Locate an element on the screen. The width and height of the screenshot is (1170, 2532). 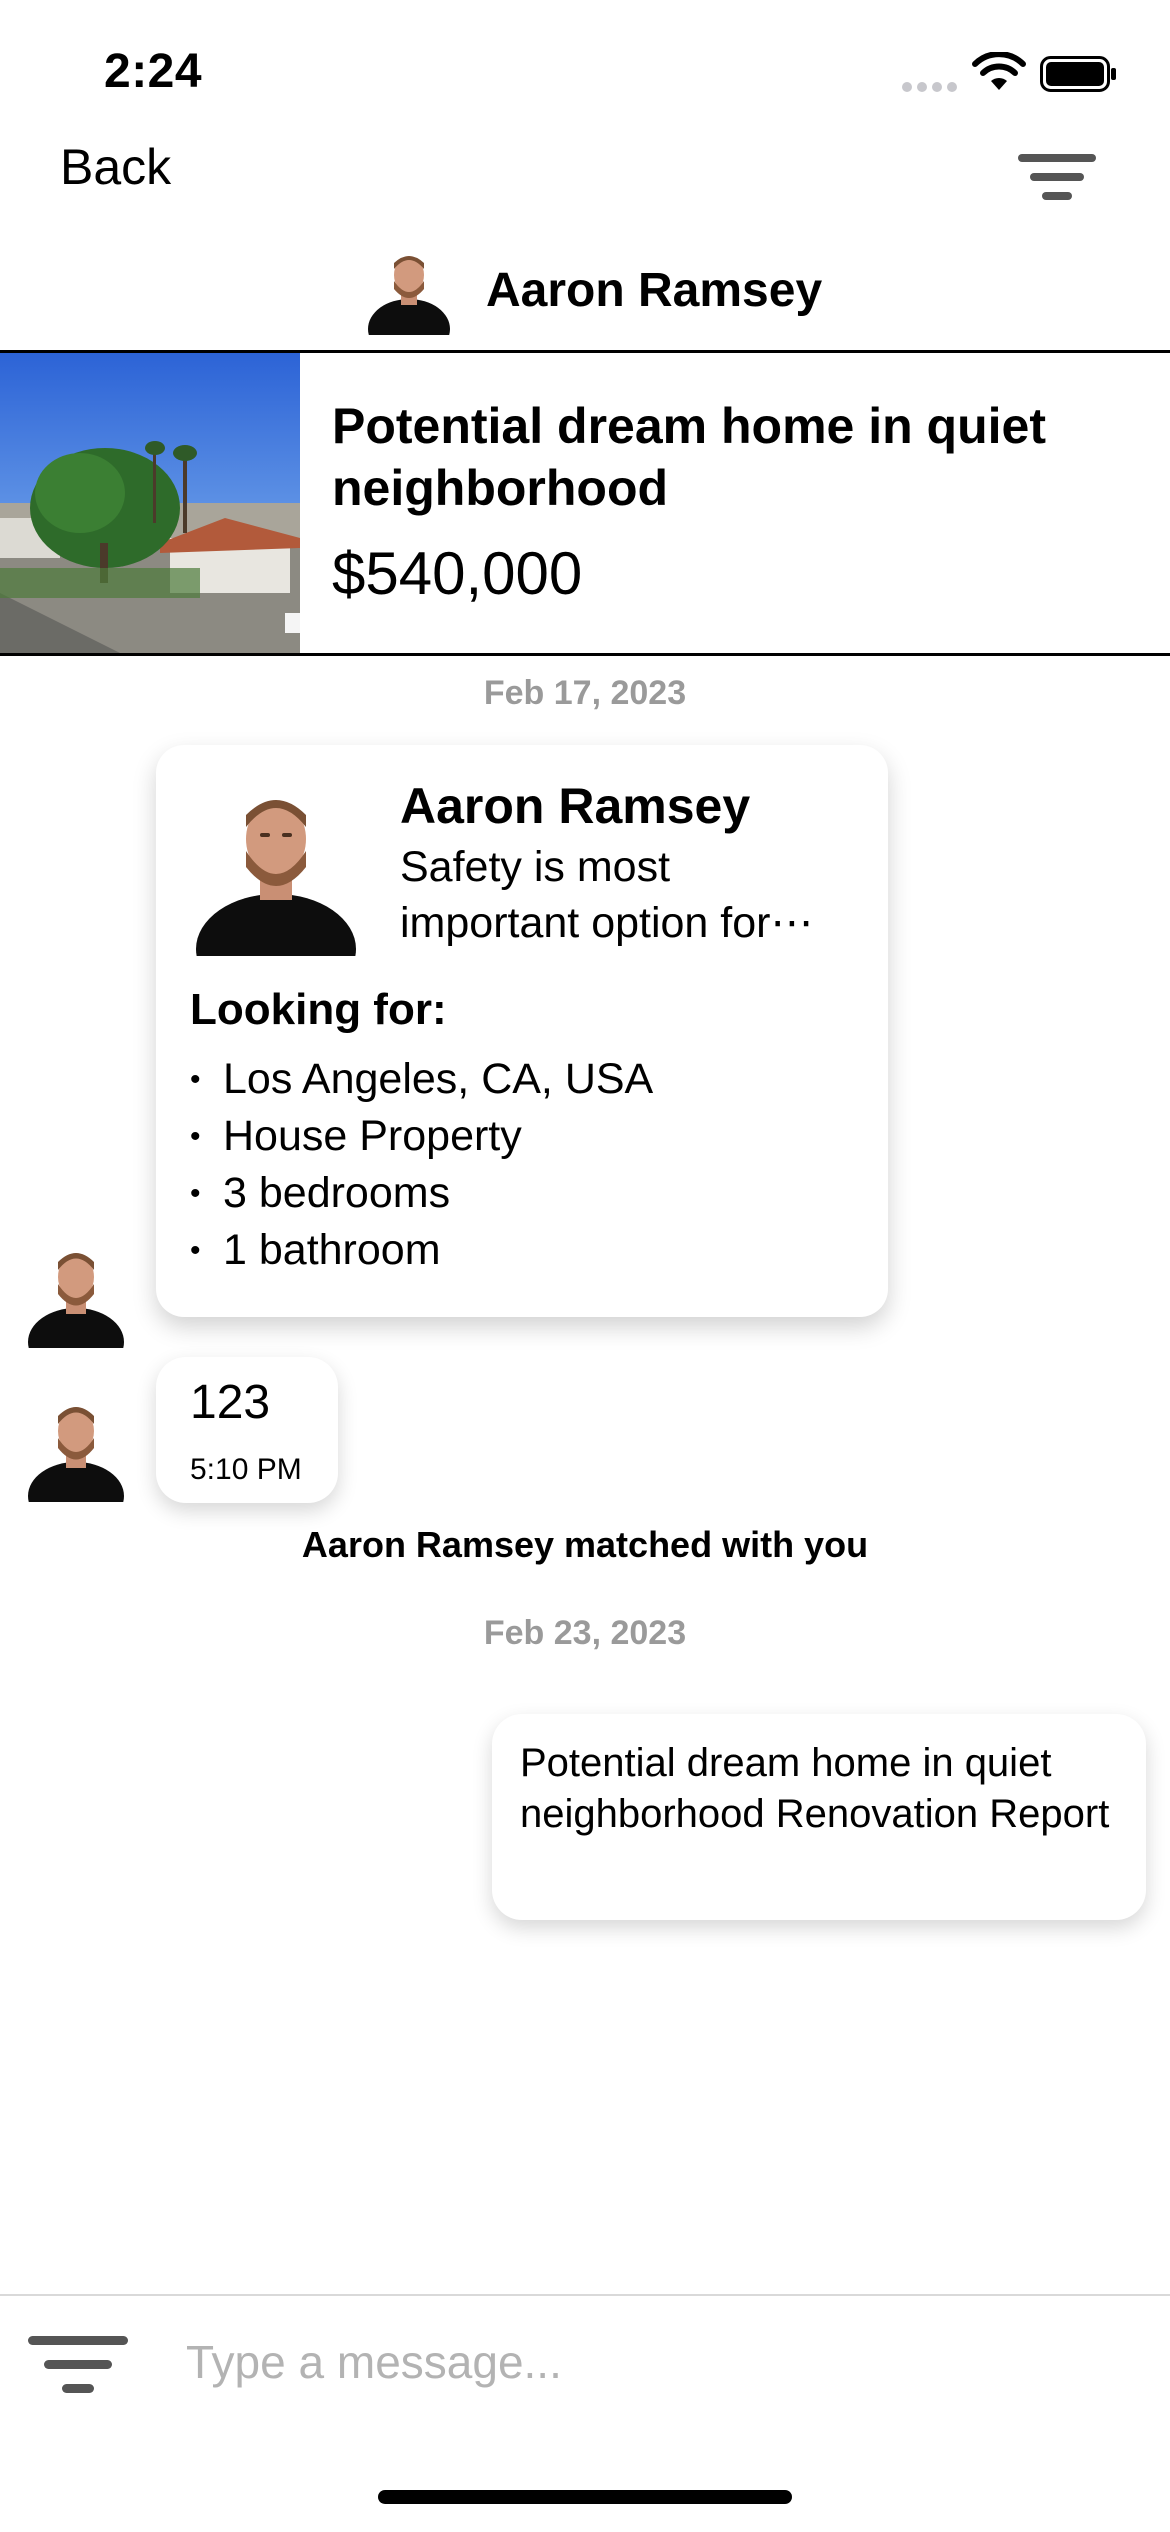
criteria-text: 3 bedrooms is located at coordinates (337, 1193).